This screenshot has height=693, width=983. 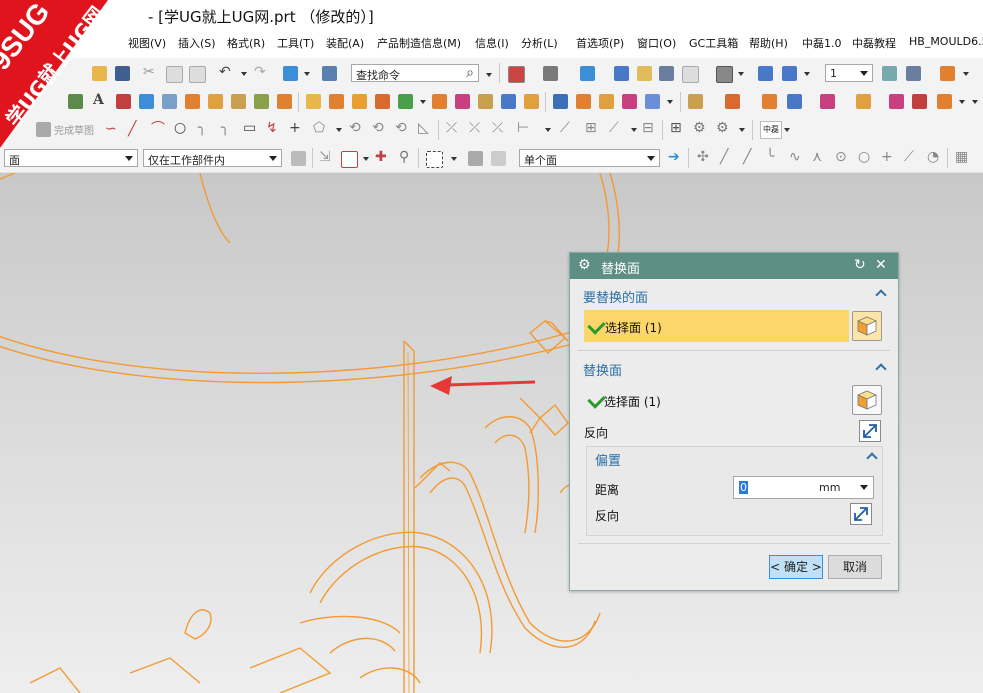 What do you see at coordinates (864, 157) in the screenshot?
I see `snap-tangent-icon: ○` at bounding box center [864, 157].